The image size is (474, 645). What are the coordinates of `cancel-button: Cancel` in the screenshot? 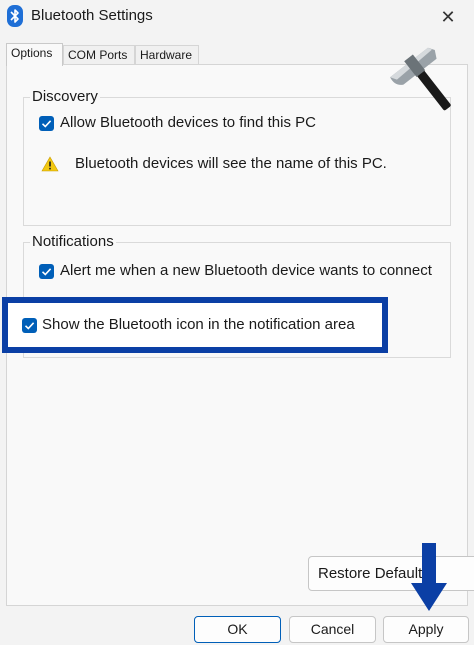 It's located at (332, 629).